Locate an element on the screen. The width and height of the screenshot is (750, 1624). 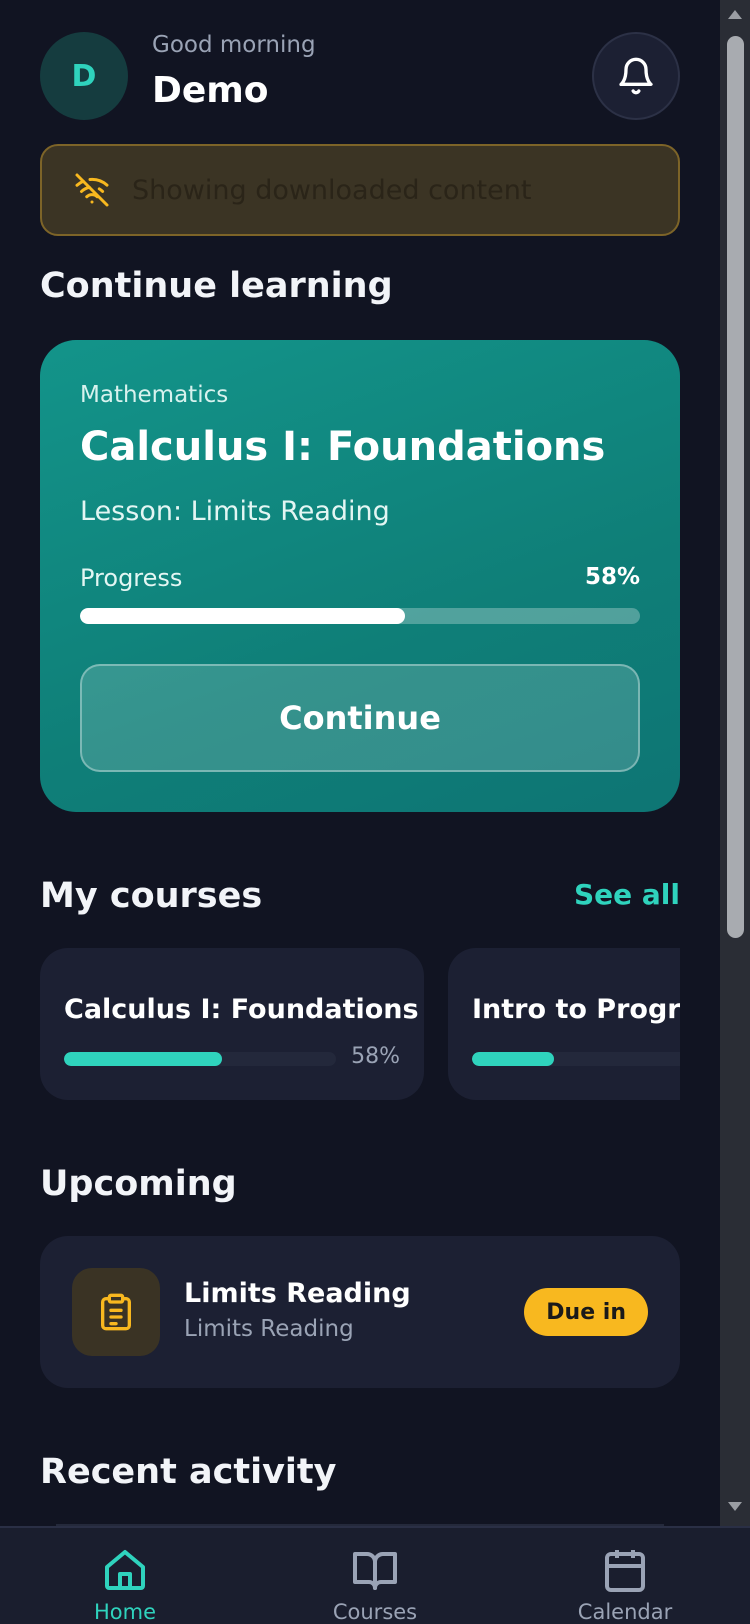
progress-label: Progress is located at coordinates (131, 578).